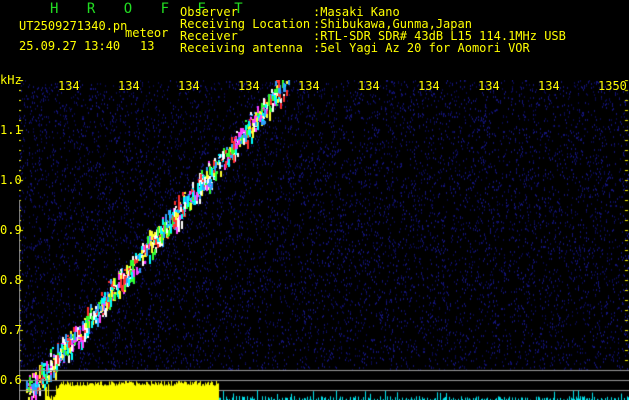  I want to click on x-tick-label: 1346, so click(368, 86).